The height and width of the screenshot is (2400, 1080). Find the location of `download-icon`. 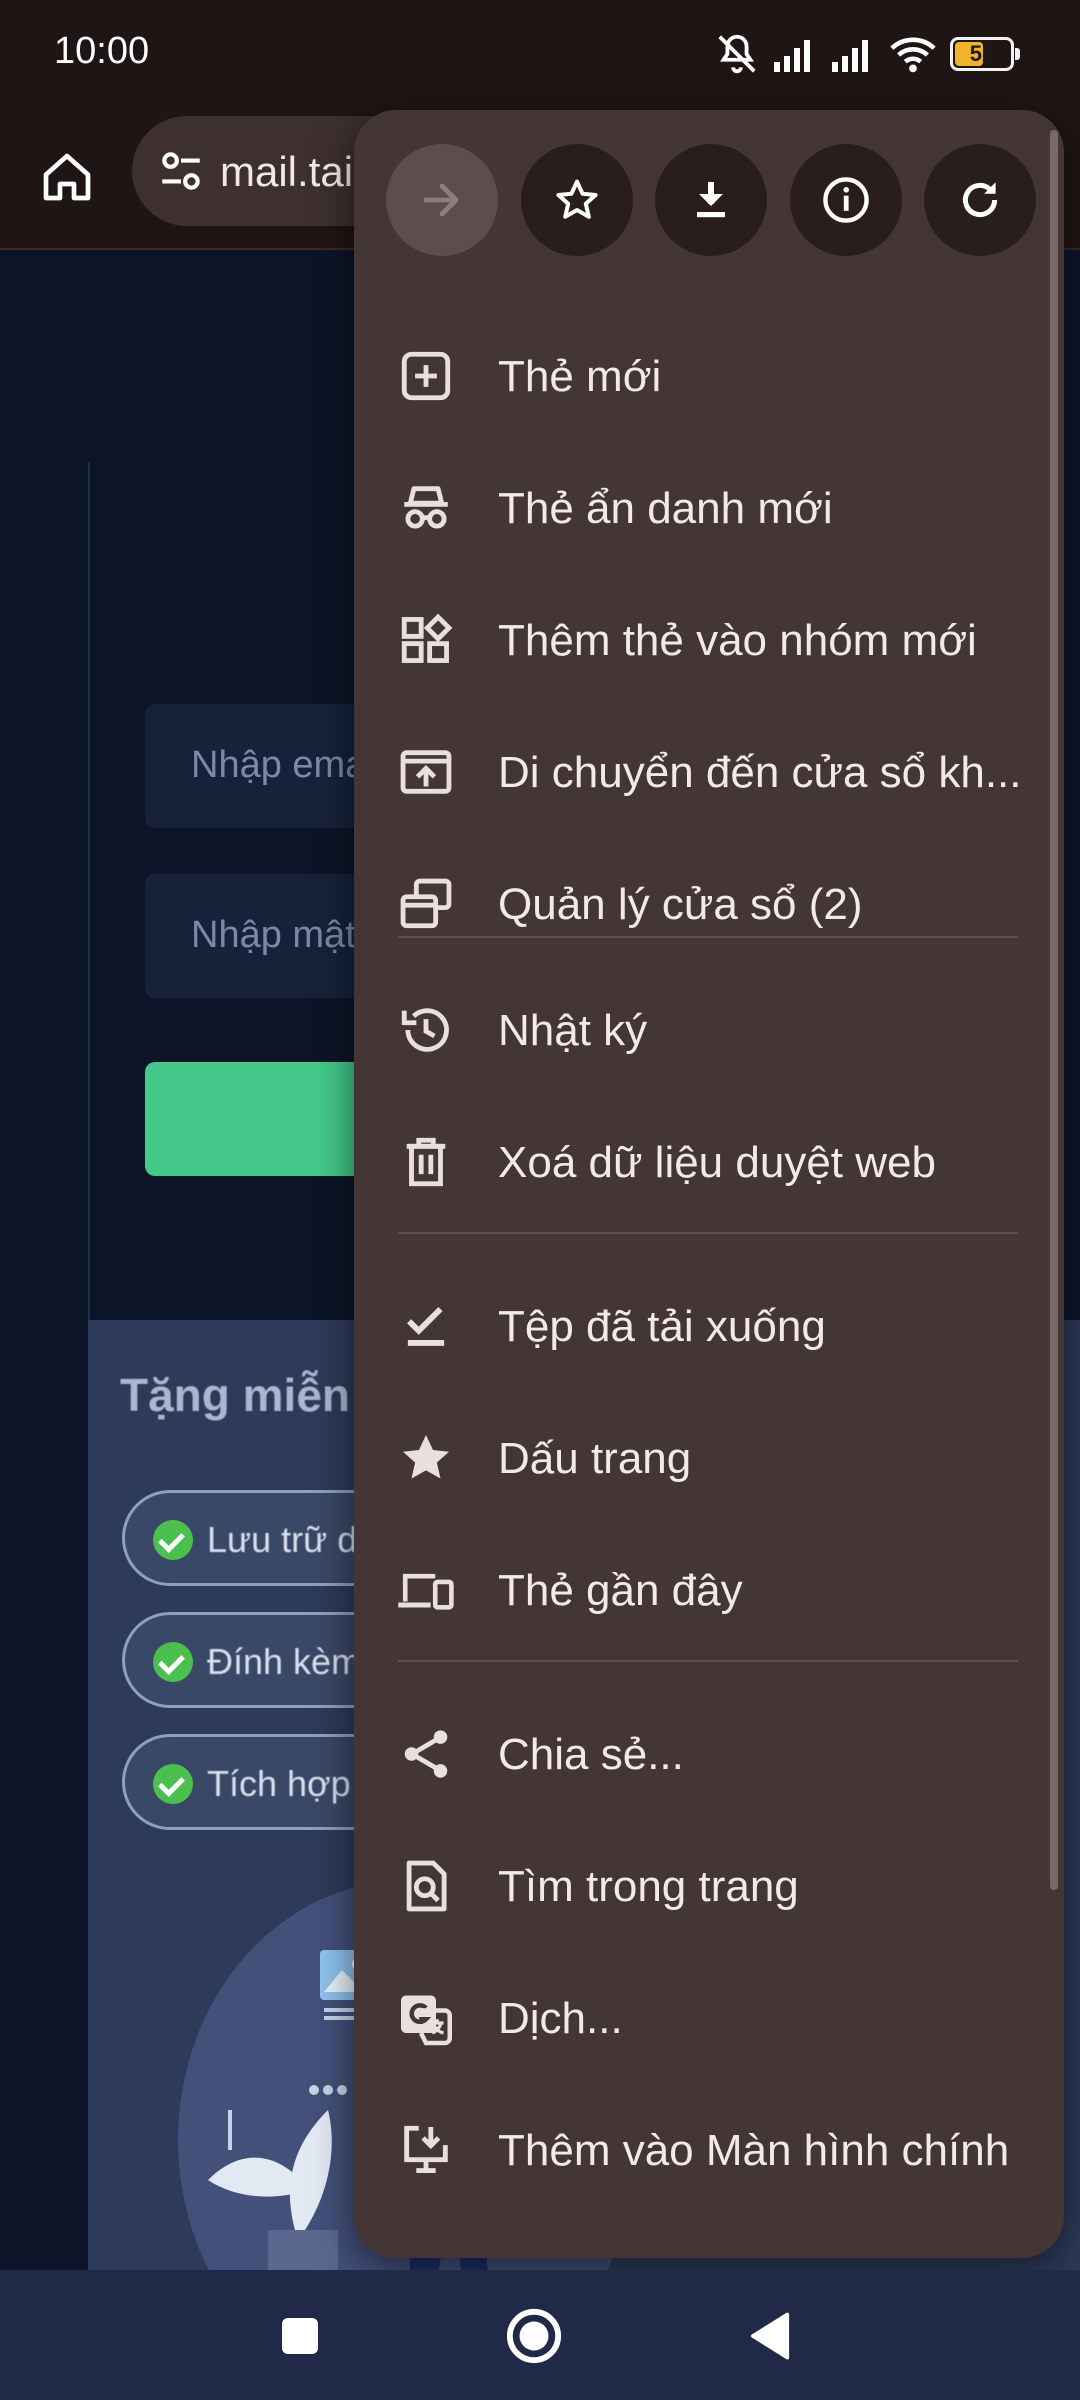

download-icon is located at coordinates (711, 200).